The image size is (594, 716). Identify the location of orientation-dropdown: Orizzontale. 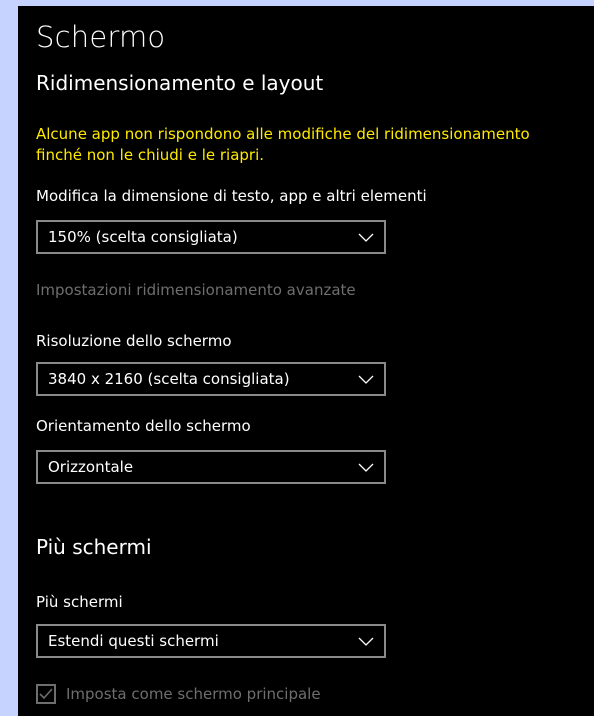
(211, 467).